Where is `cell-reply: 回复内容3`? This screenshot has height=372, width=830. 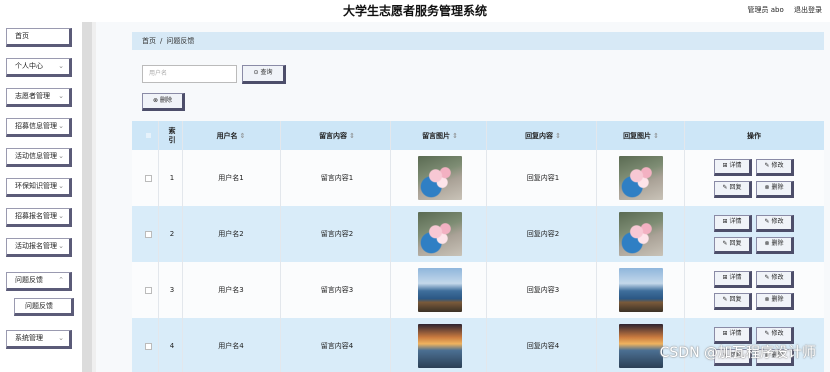 cell-reply: 回复内容3 is located at coordinates (543, 290).